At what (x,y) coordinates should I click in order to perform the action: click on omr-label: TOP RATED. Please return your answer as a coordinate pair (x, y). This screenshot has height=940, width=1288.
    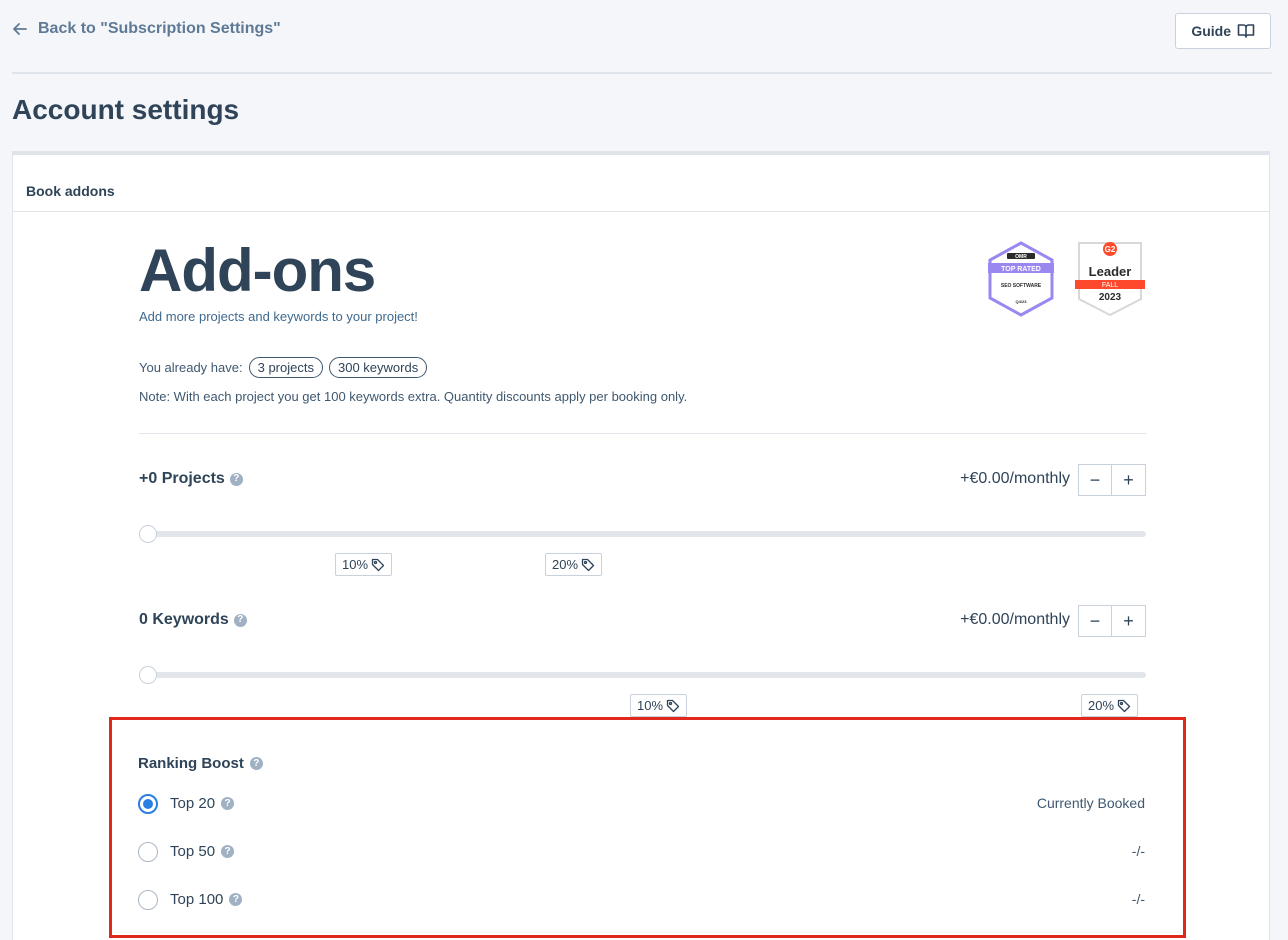
    Looking at the image, I should click on (1021, 269).